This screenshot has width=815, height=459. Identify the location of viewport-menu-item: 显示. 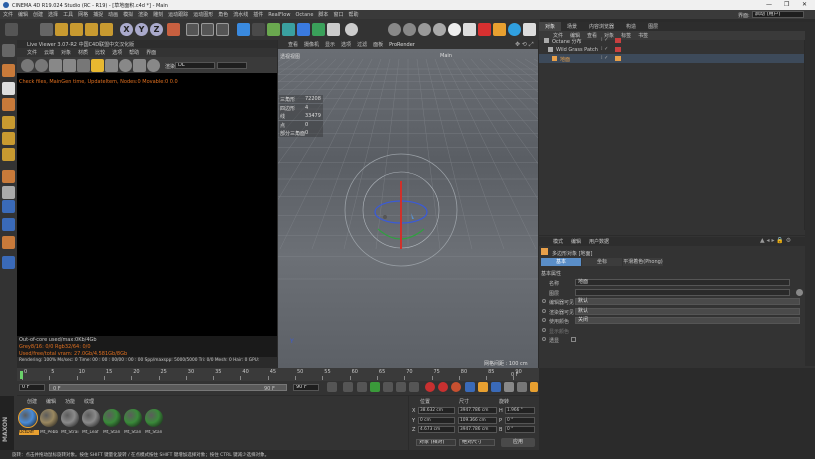
(330, 44).